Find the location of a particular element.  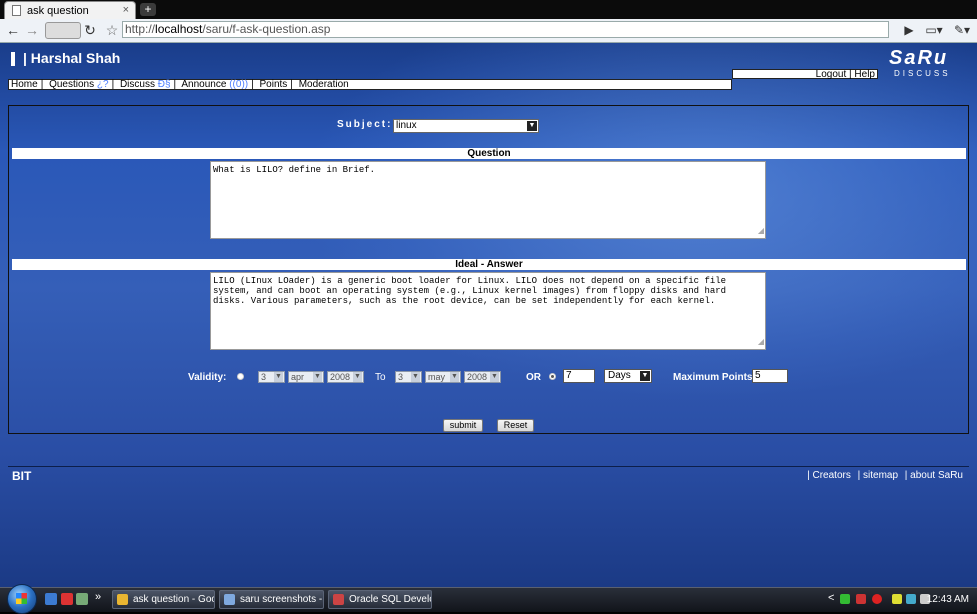

start-button is located at coordinates (22, 599).